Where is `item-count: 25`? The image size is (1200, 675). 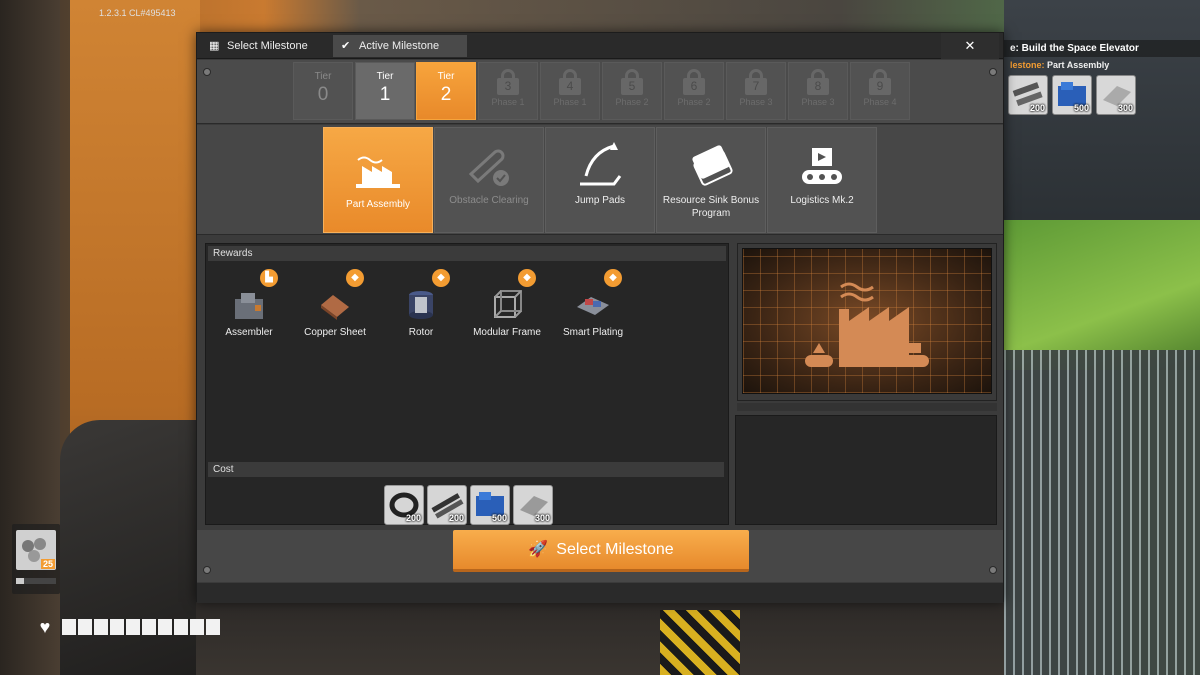
item-count: 25 is located at coordinates (47, 564).